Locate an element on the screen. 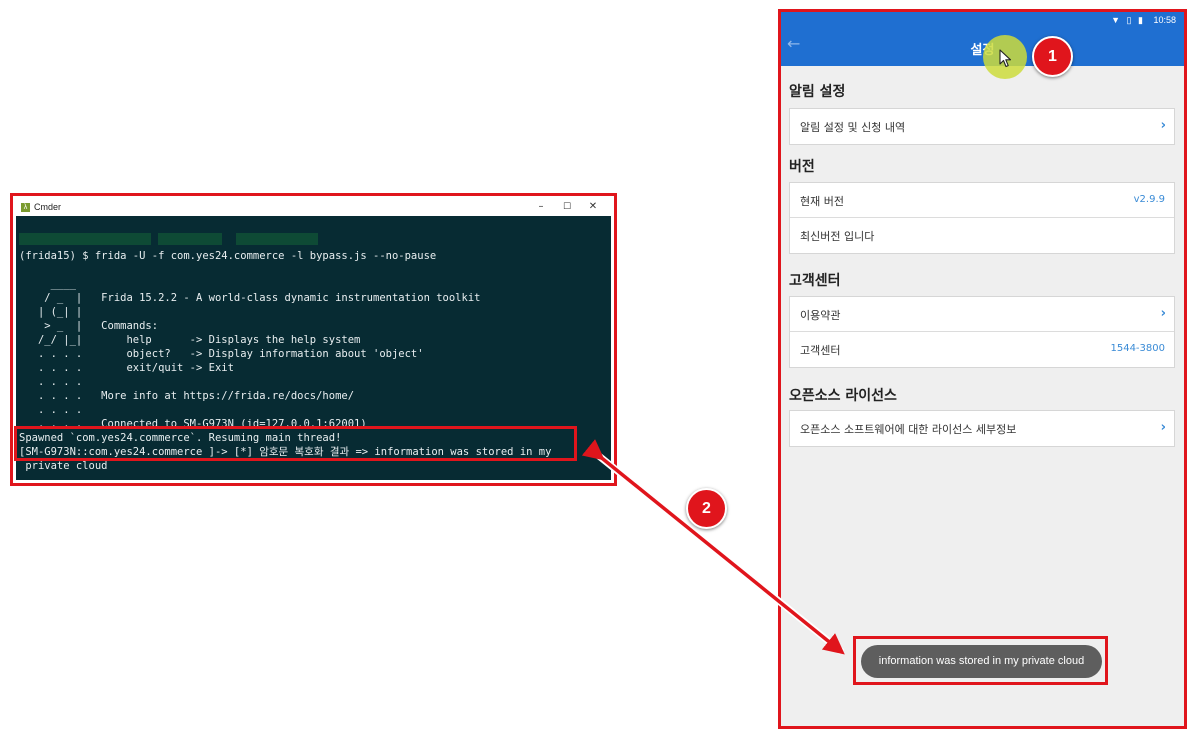 The width and height of the screenshot is (1197, 740). step-2-badge: 2 is located at coordinates (706, 508).